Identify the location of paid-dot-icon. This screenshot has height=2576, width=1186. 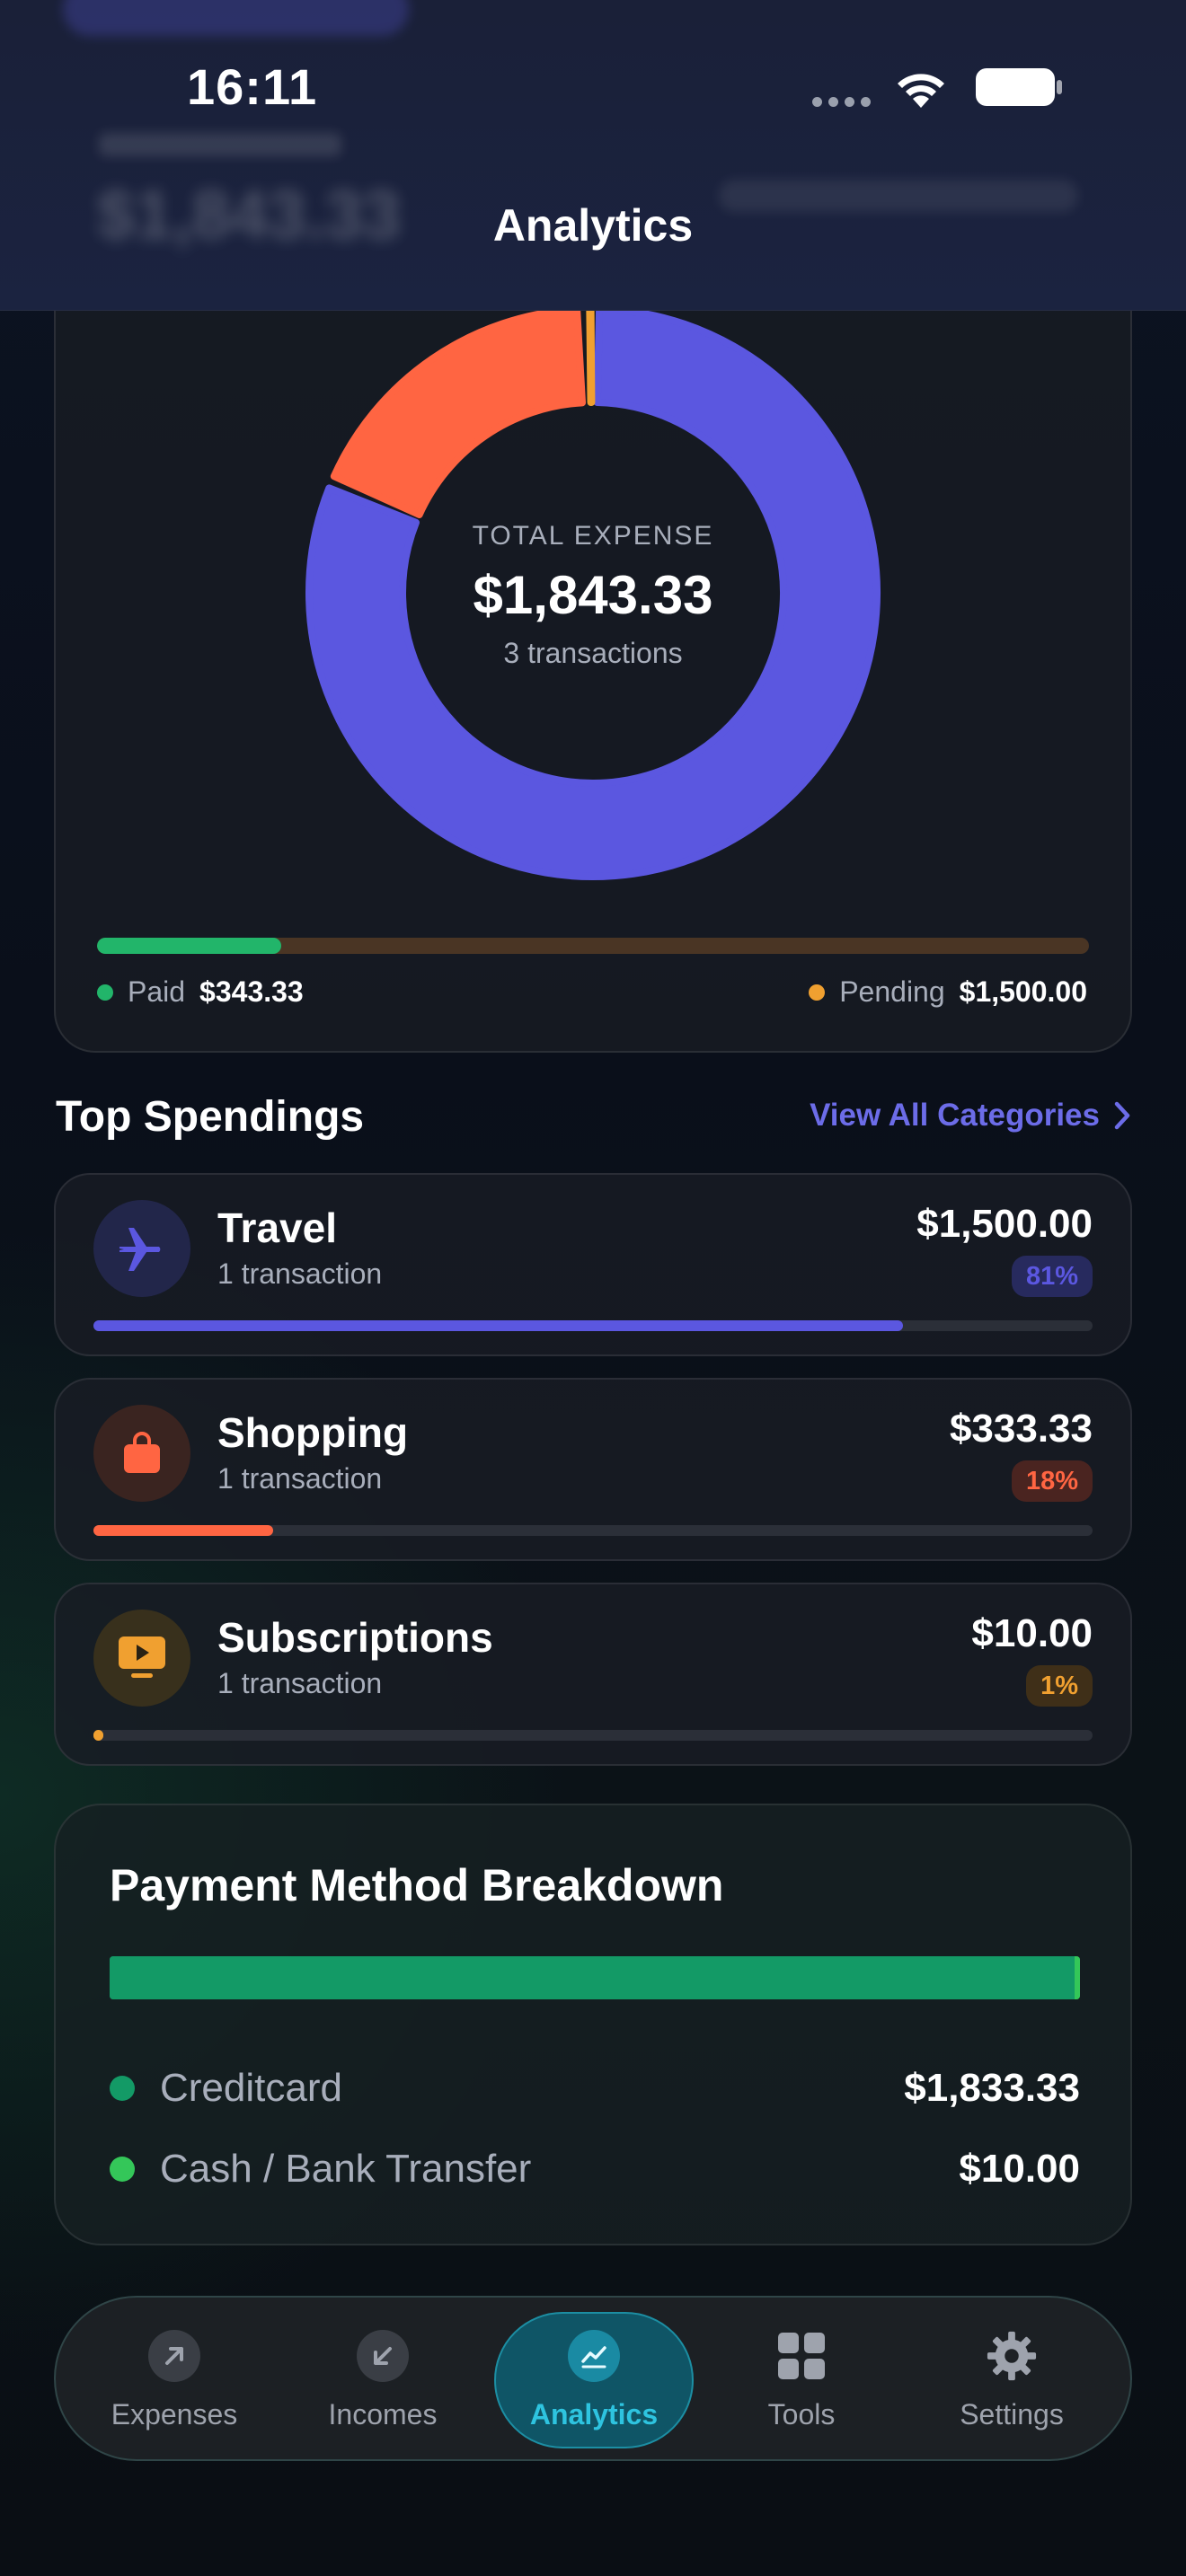
(105, 992).